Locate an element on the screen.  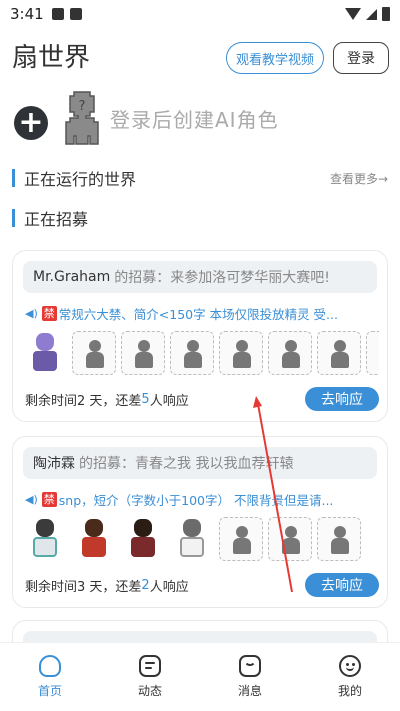
section-running-worlds: 正在运行的世界 查看更多→ is located at coordinates (200, 178).